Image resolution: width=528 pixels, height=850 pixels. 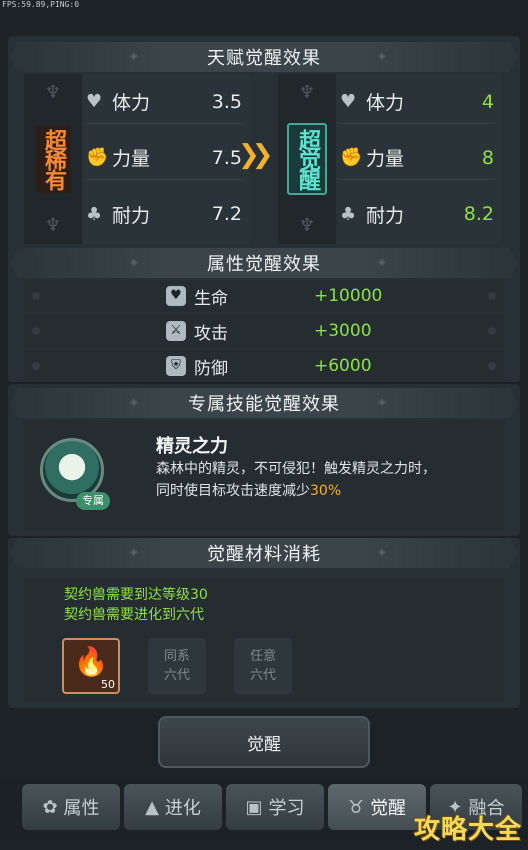 I want to click on tier-column: ♆ 超稀有 ♆, so click(x=53, y=159).